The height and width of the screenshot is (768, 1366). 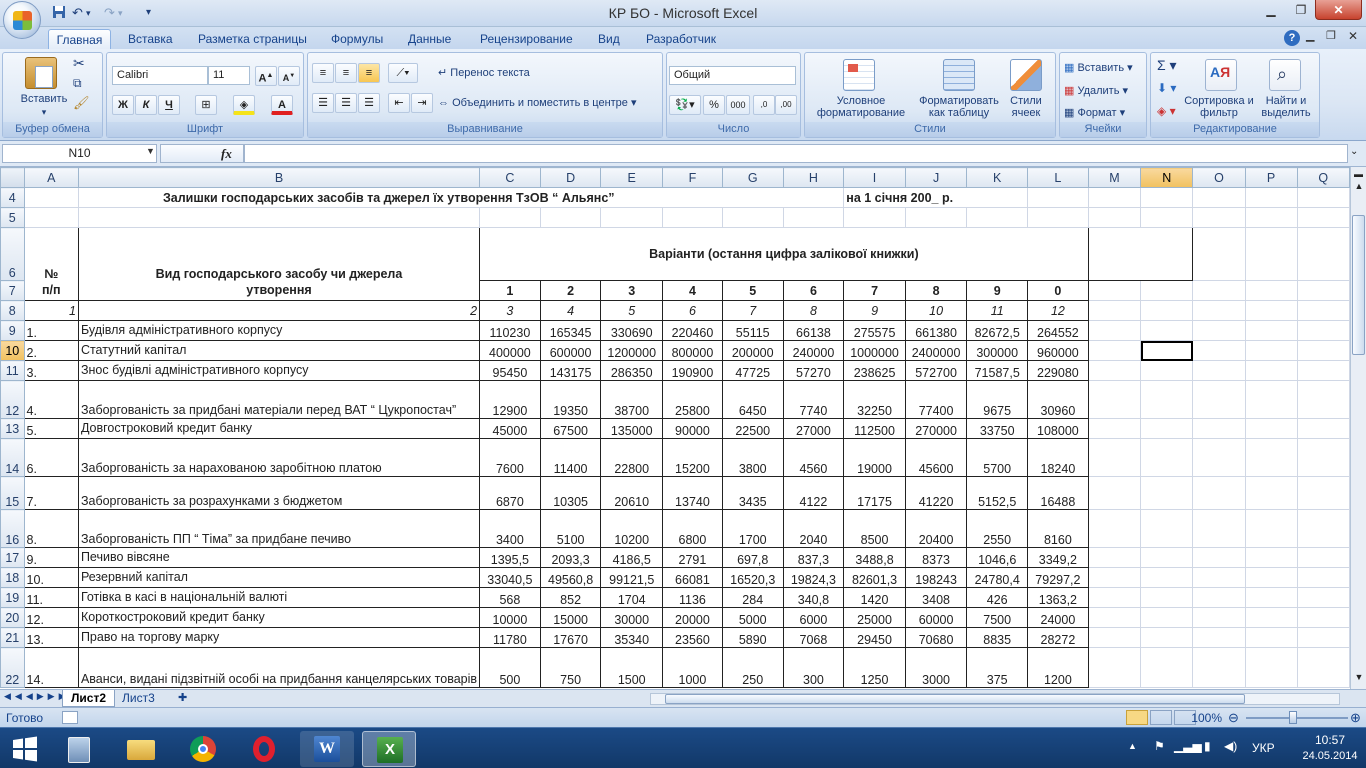 What do you see at coordinates (12, 577) in the screenshot?
I see `row-header: 18` at bounding box center [12, 577].